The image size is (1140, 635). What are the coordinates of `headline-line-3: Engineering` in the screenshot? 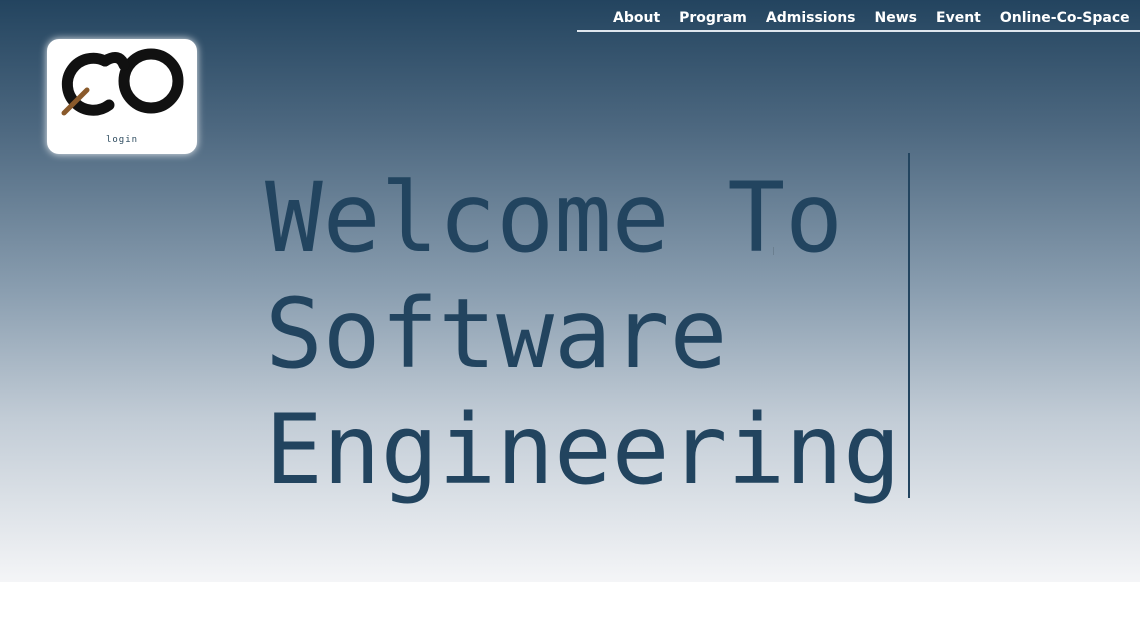 It's located at (583, 450).